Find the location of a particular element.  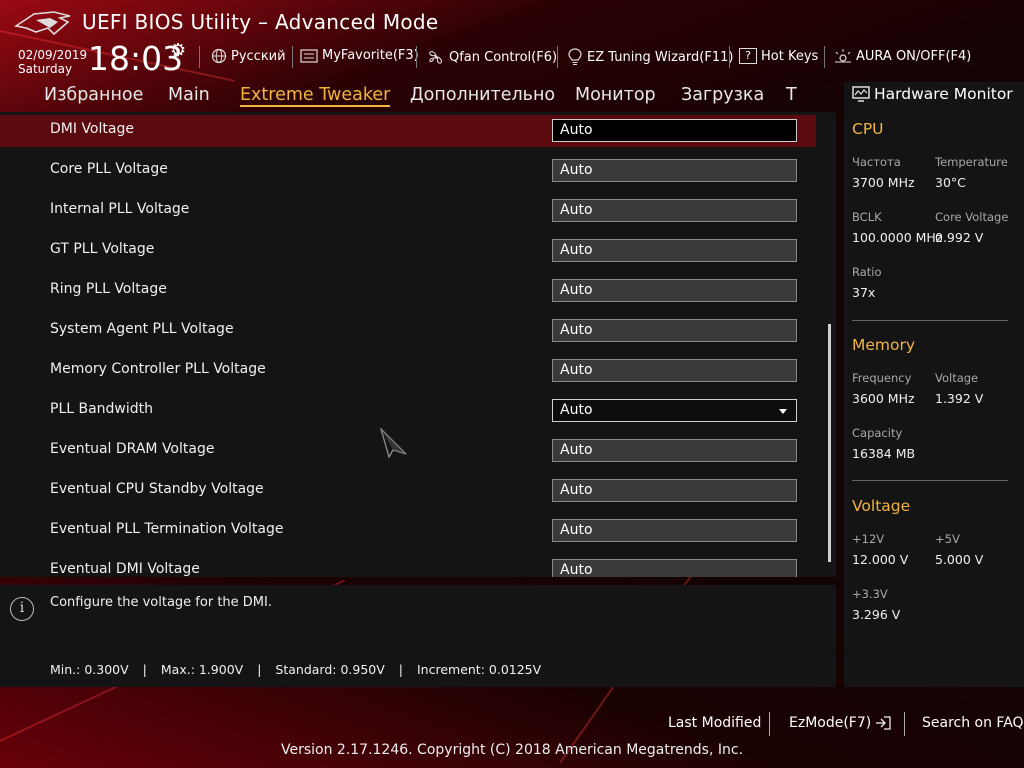

setting-label: Memory Controller PLL Voltage is located at coordinates (158, 369).